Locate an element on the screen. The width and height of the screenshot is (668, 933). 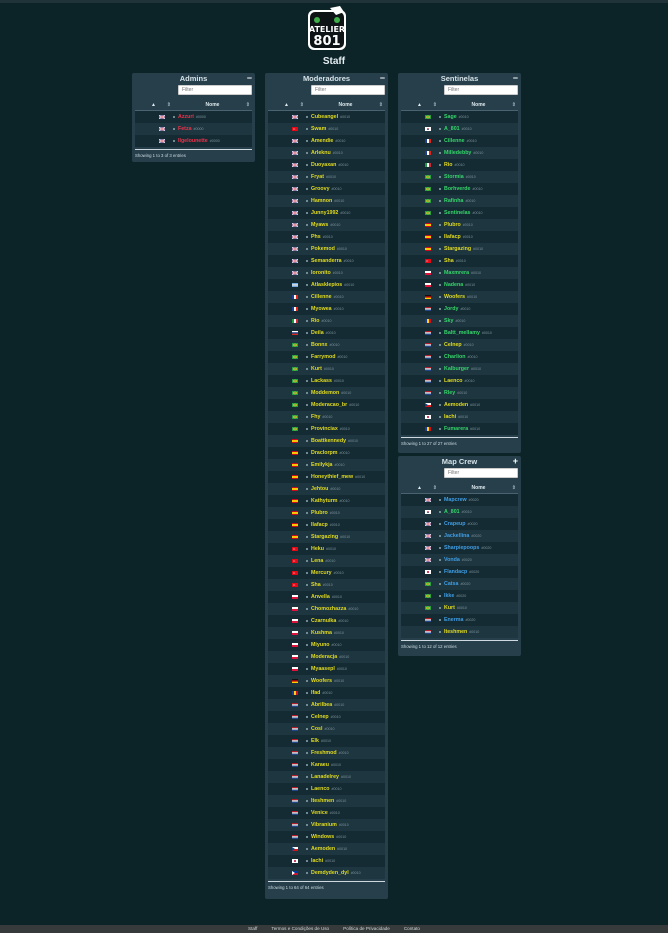
username-link: Duoyaxan is located at coordinates (323, 165).